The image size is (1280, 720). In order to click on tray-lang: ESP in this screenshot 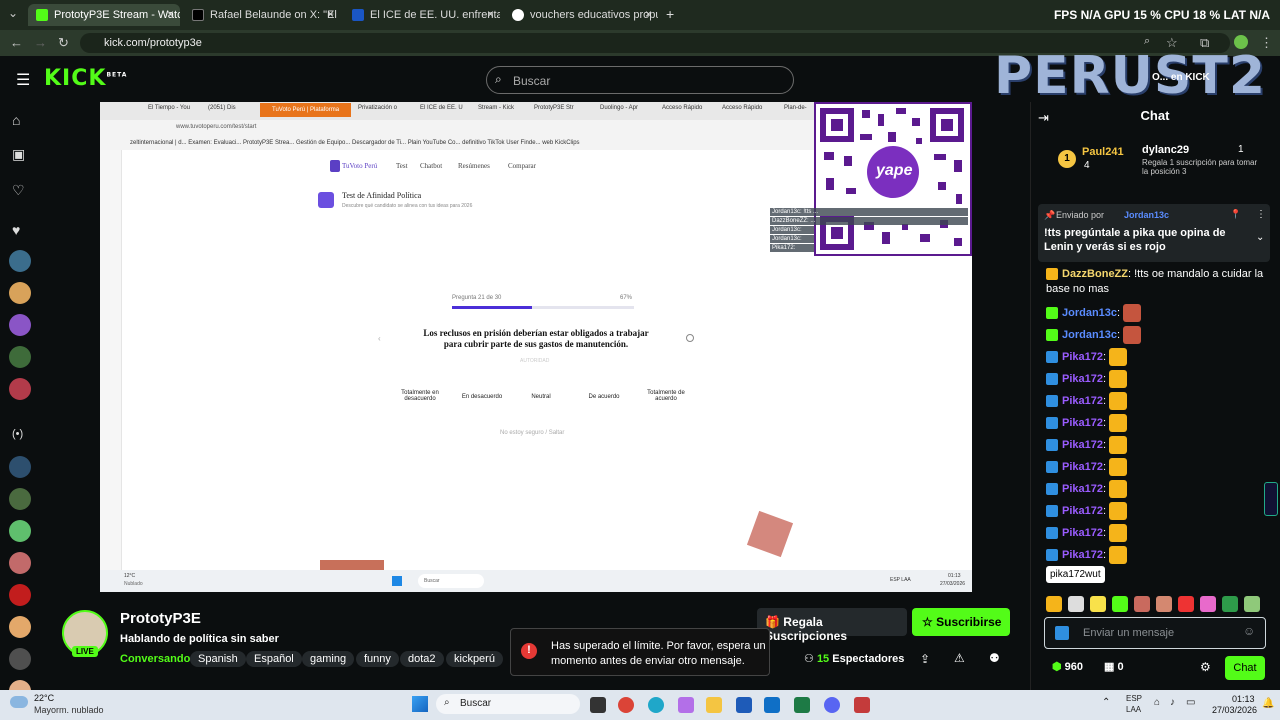, I will do `click(1134, 698)`.